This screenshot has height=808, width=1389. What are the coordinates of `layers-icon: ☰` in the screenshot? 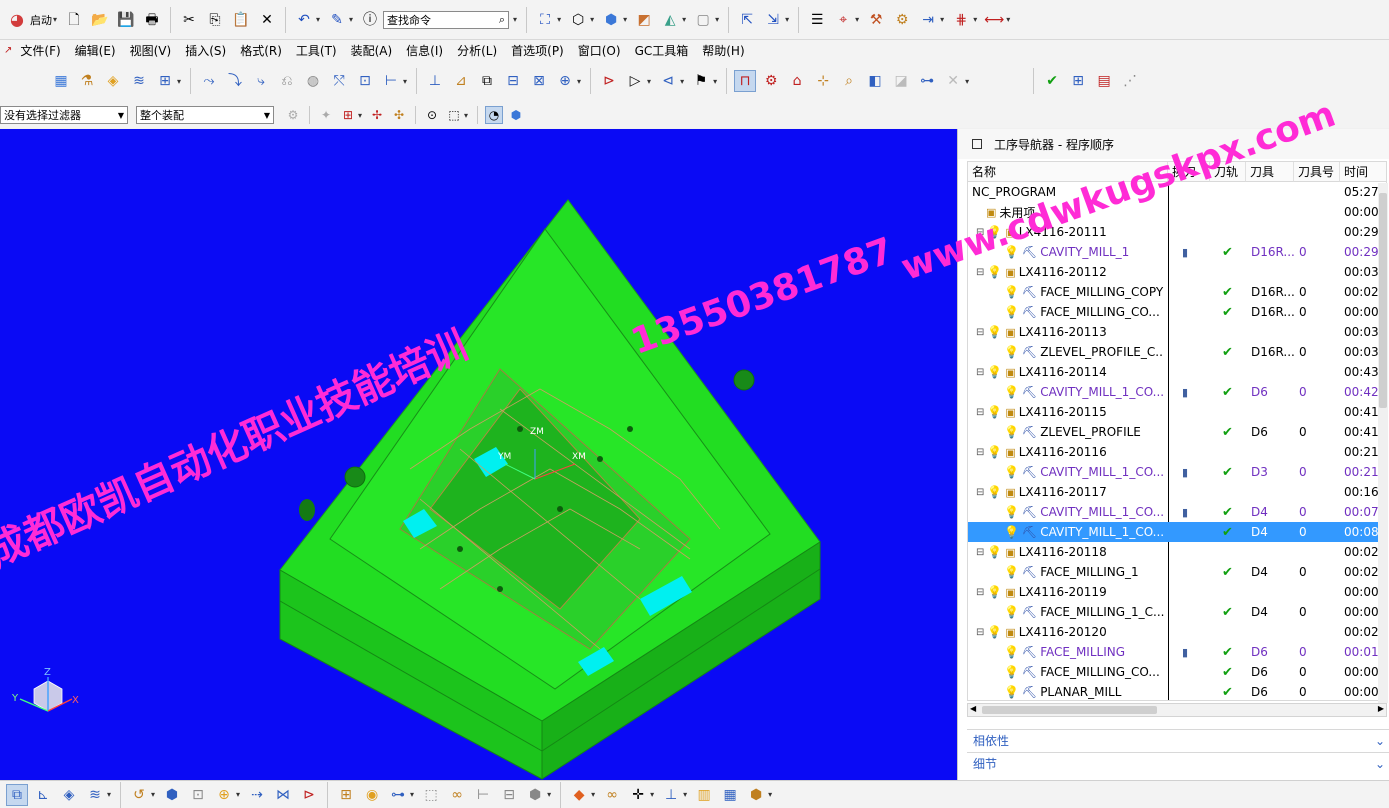 It's located at (817, 20).